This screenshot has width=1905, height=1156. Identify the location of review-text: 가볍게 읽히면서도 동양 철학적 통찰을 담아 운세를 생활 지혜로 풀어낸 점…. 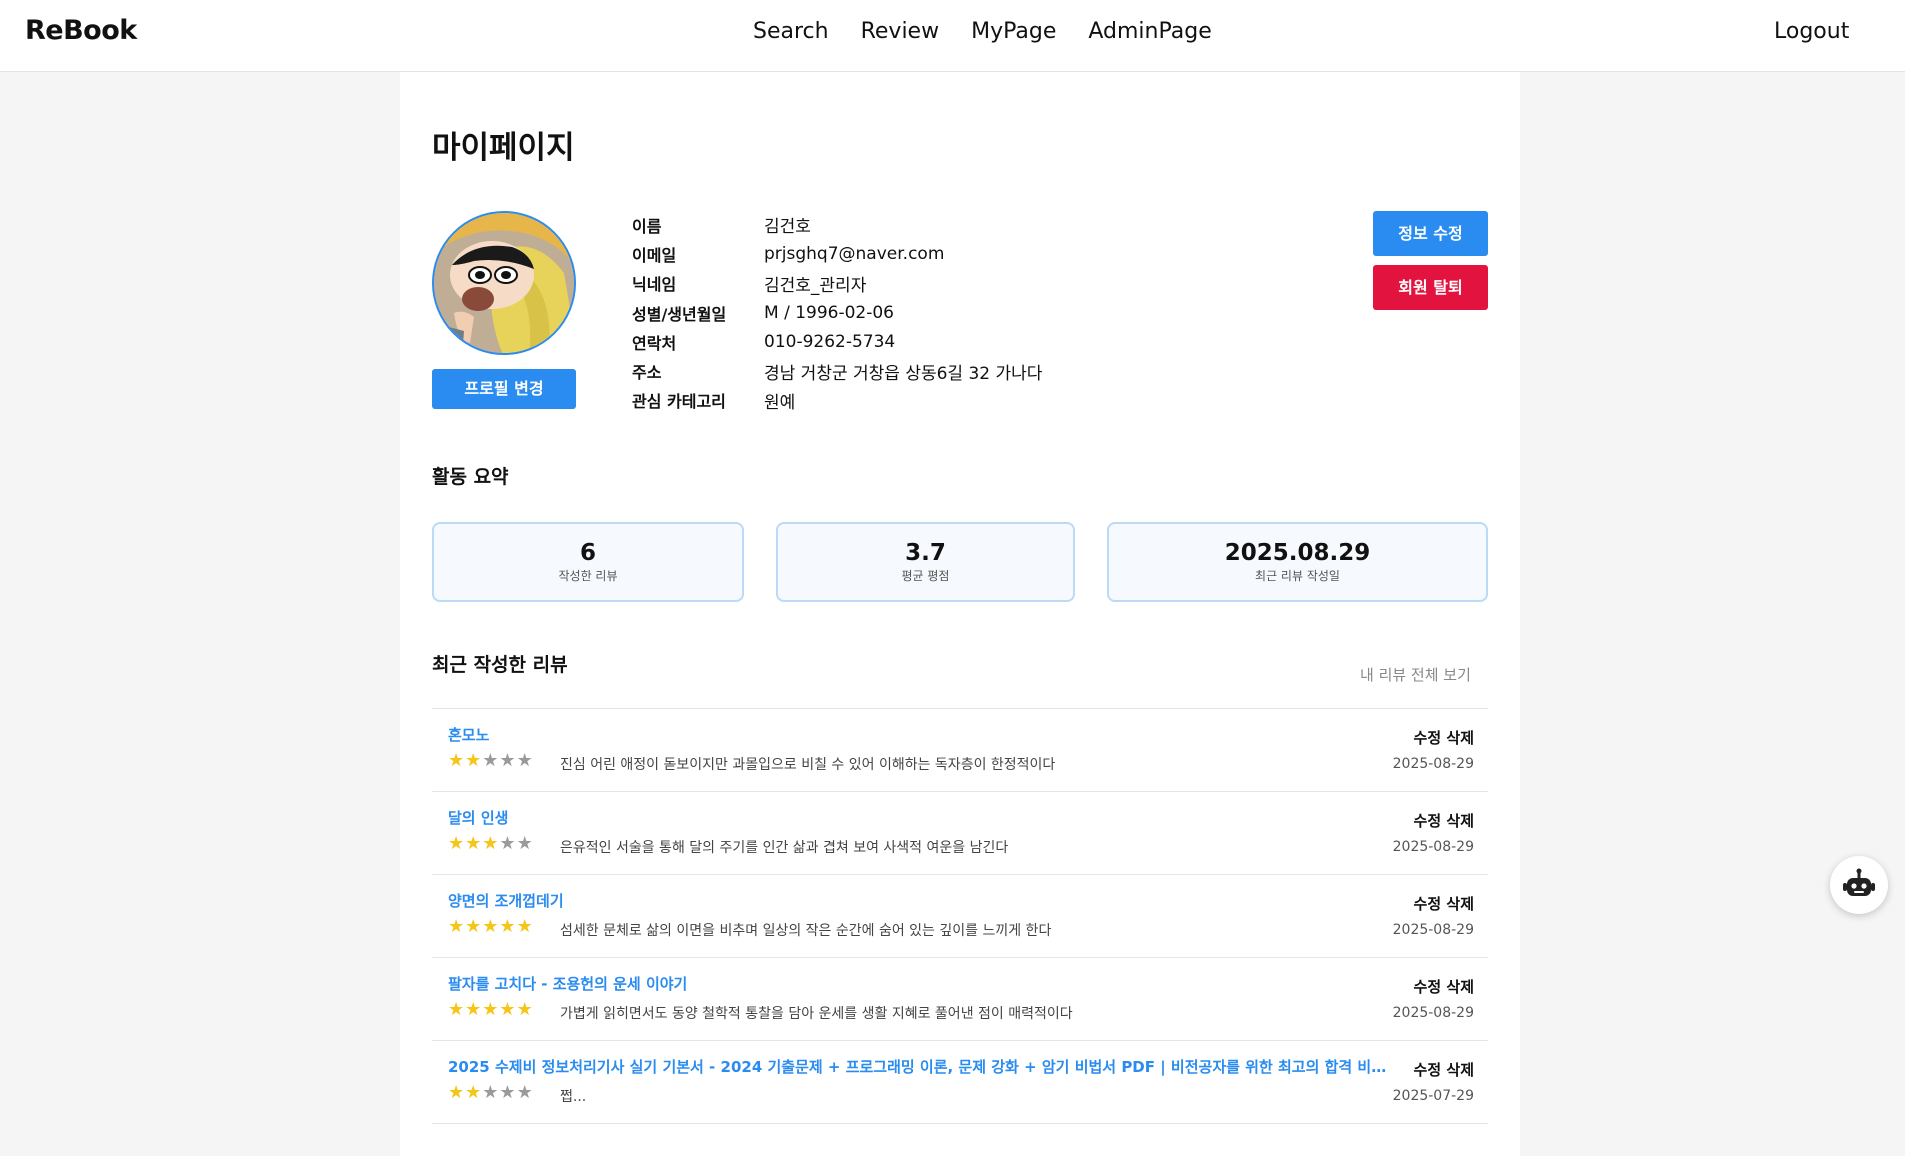
(816, 1014).